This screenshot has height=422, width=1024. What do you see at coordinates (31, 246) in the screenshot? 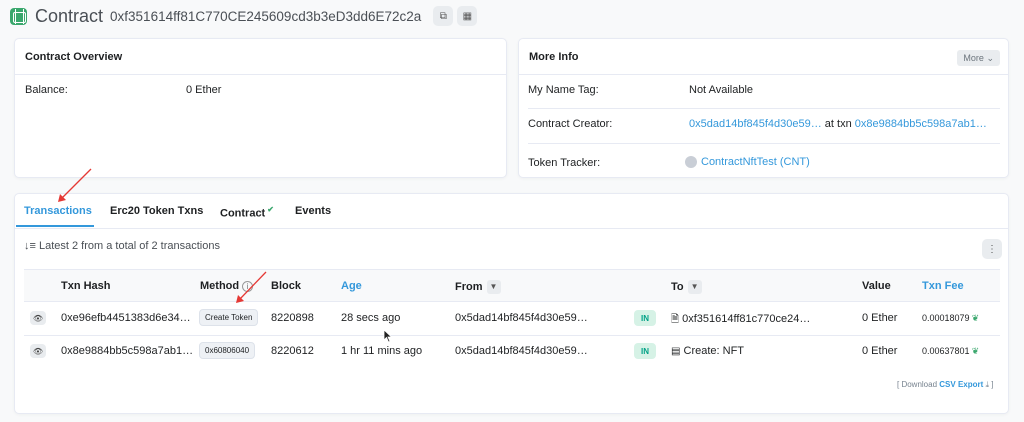
I see `sort-icon: ↓≡` at bounding box center [31, 246].